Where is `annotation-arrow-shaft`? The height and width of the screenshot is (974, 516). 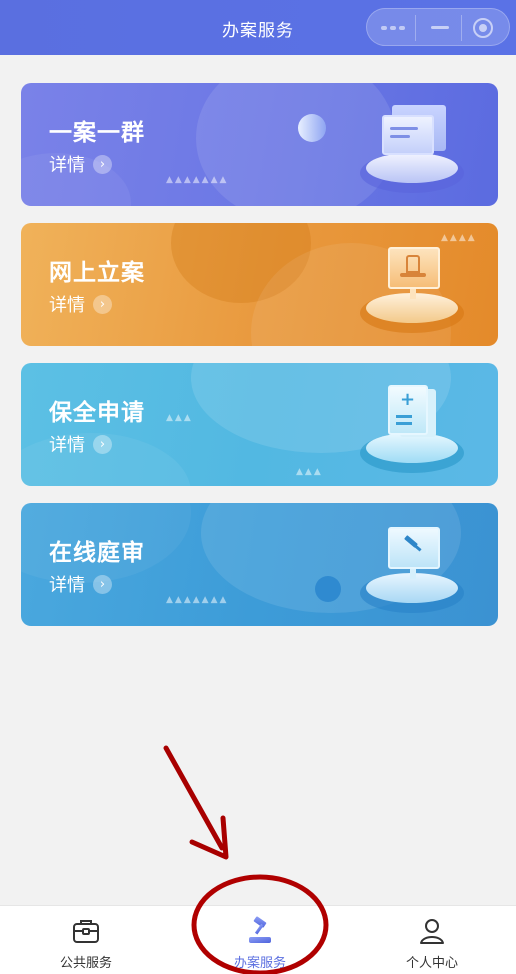
annotation-arrow-shaft is located at coordinates (194, 798).